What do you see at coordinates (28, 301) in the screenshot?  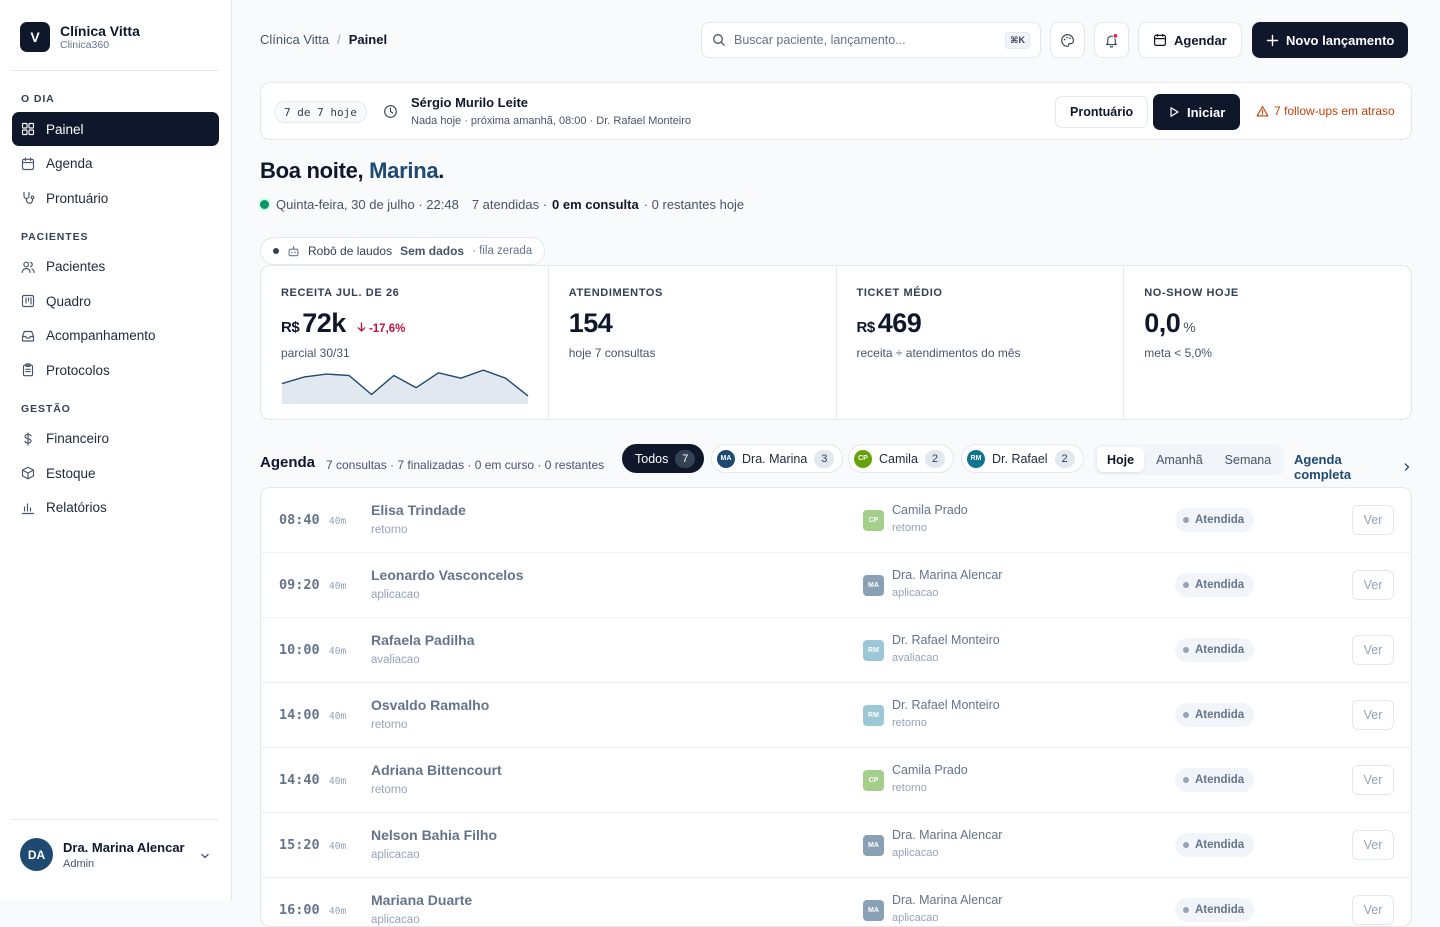 I see `board-icon` at bounding box center [28, 301].